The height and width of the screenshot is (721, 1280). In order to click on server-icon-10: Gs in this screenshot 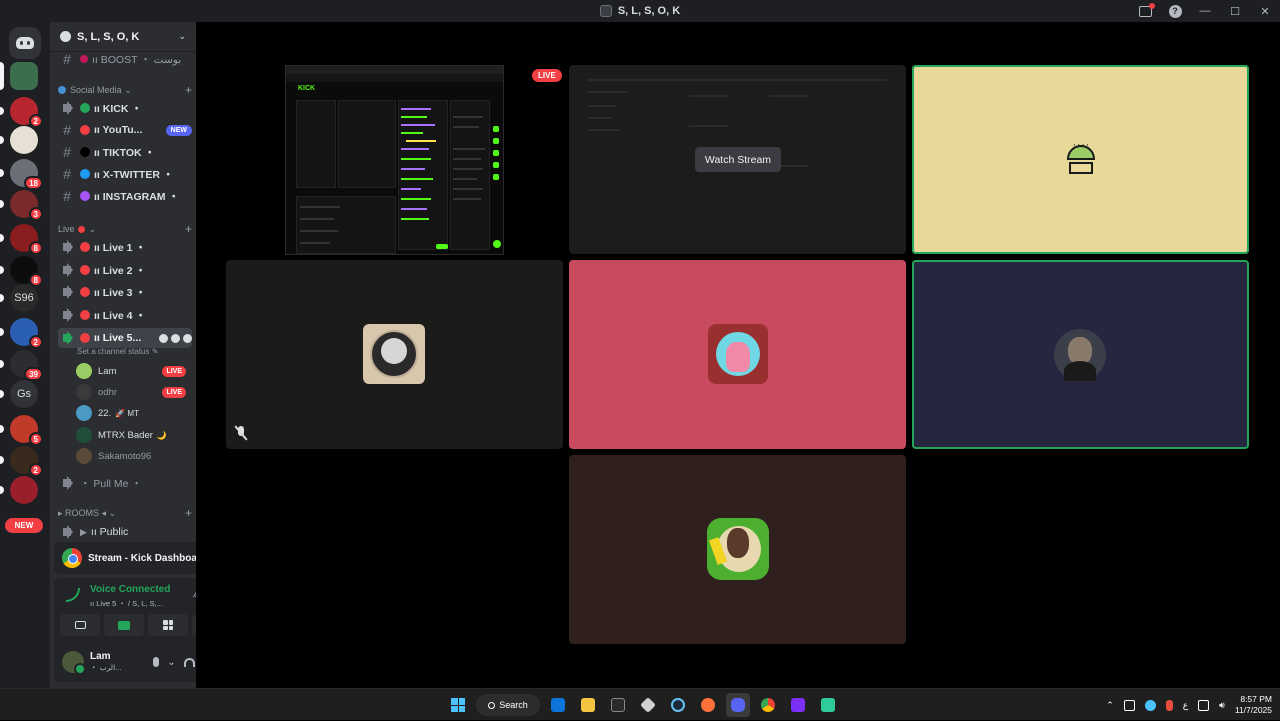, I will do `click(19, 394)`.